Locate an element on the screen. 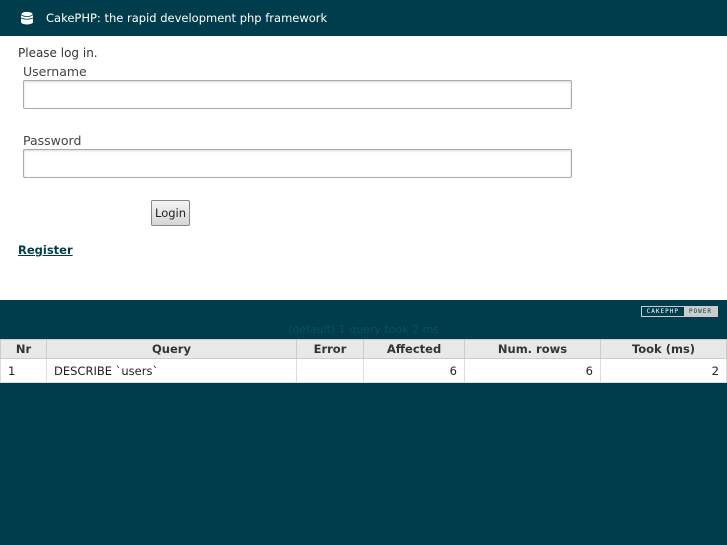 Image resolution: width=727 pixels, height=545 pixels. cell-affected: 6 is located at coordinates (414, 370).